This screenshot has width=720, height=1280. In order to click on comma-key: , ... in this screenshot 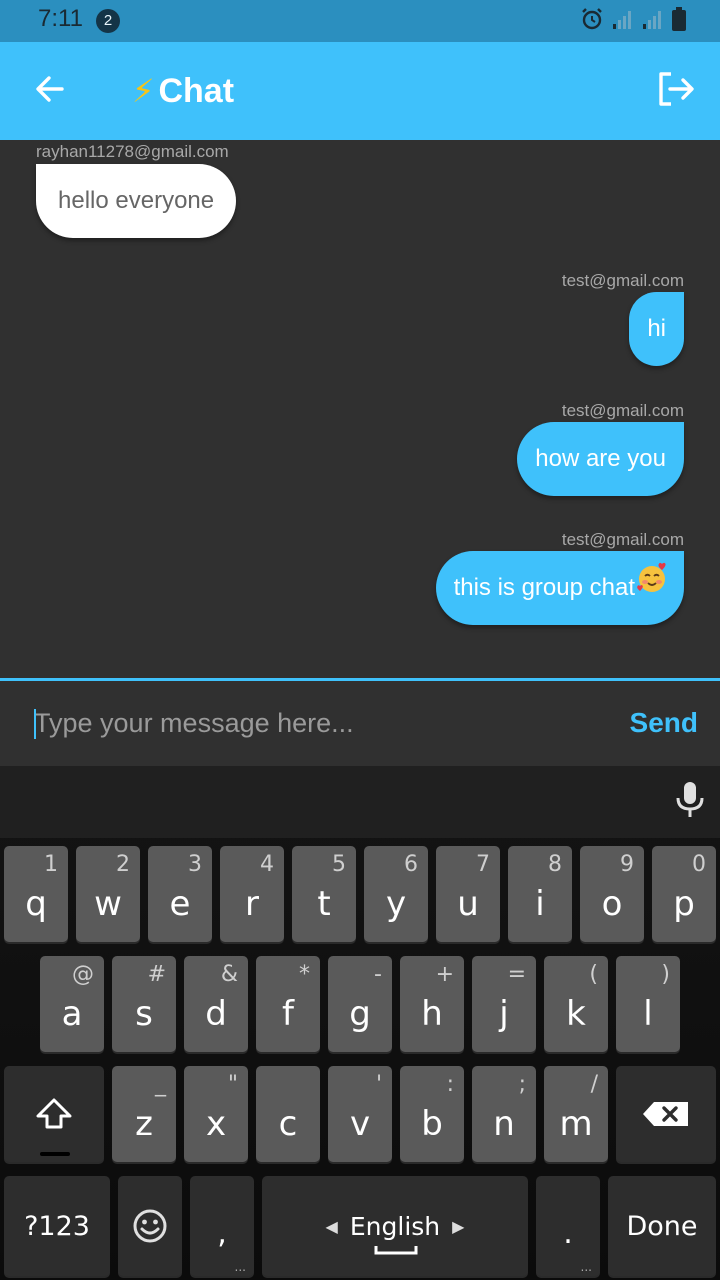, I will do `click(222, 1226)`.